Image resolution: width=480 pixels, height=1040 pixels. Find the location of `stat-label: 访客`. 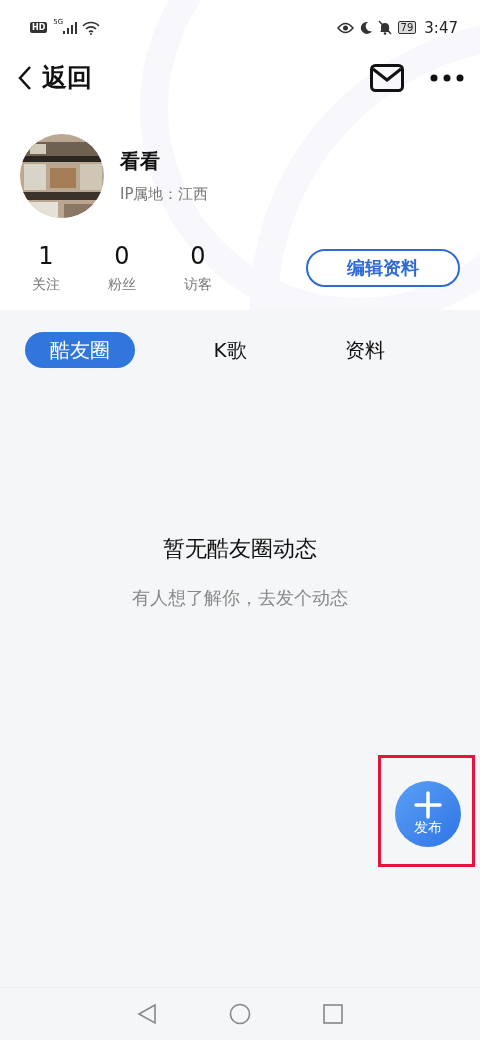

stat-label: 访客 is located at coordinates (198, 285).